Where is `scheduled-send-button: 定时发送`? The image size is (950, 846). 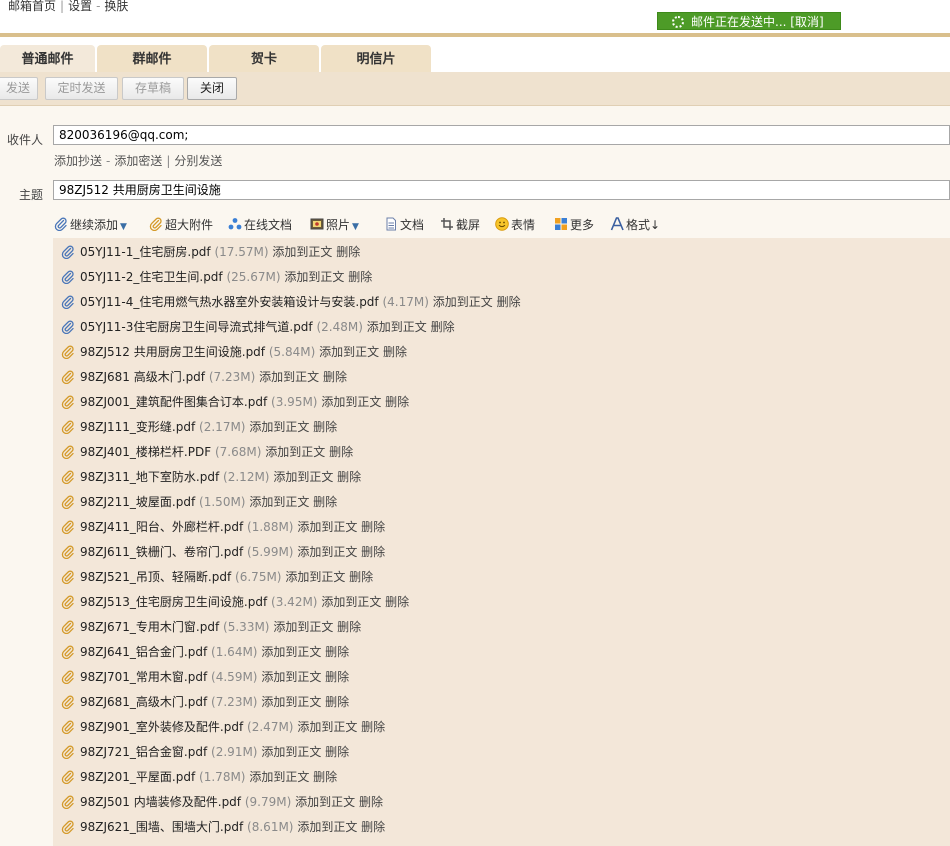 scheduled-send-button: 定时发送 is located at coordinates (81, 88).